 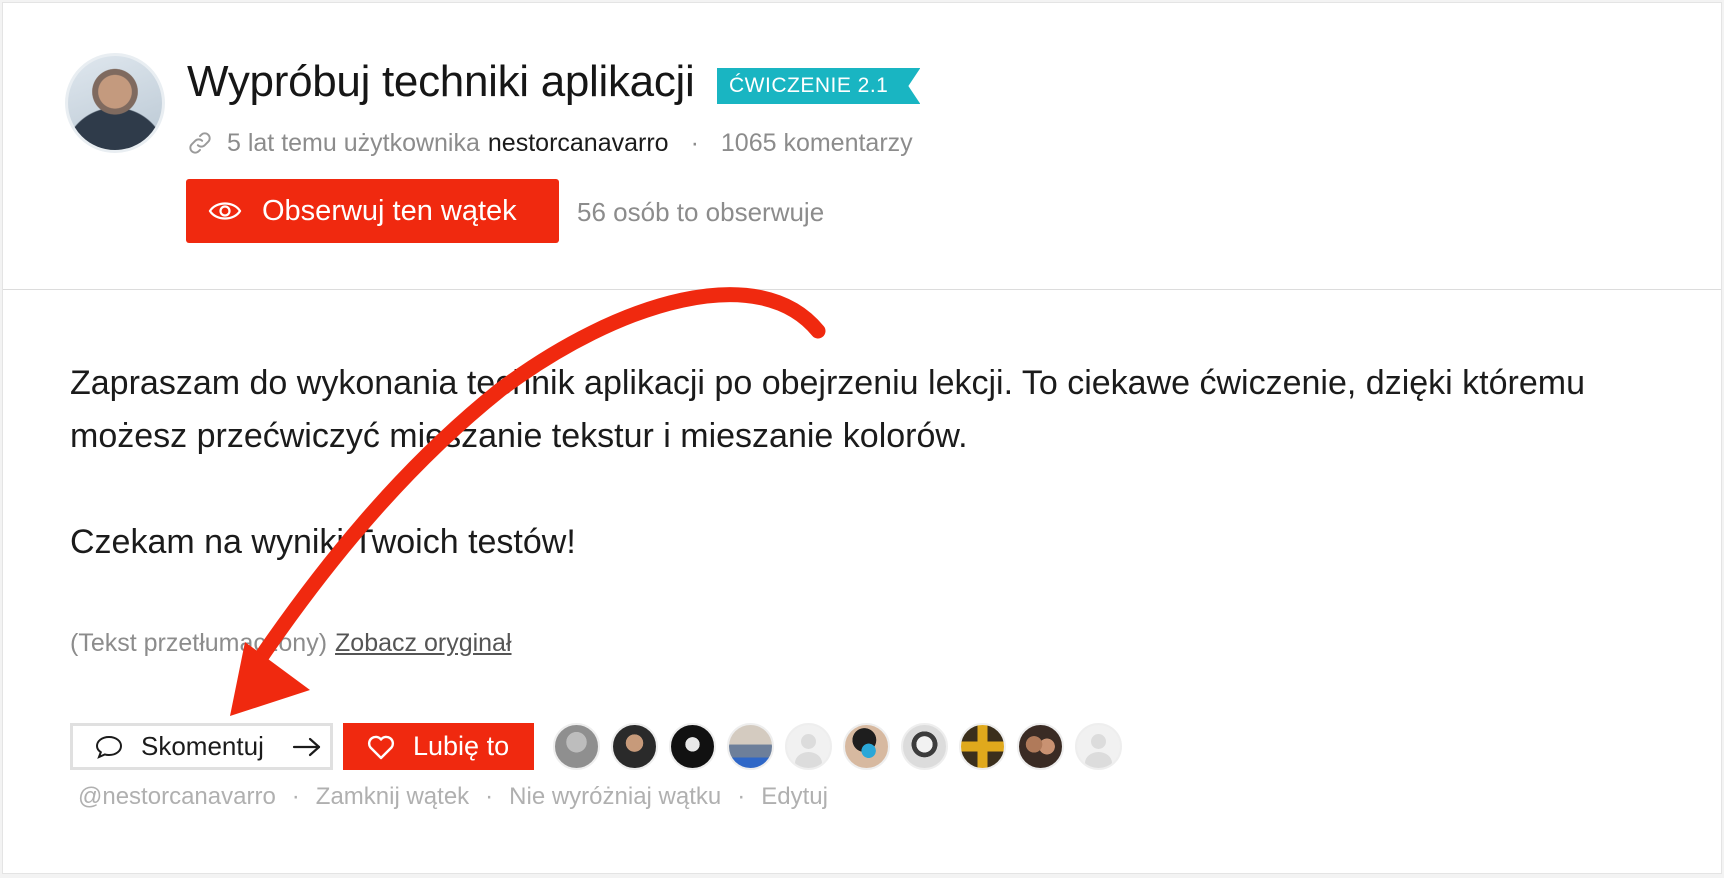 What do you see at coordinates (389, 210) in the screenshot?
I see `follow-thread-label: Obserwuj ten wątek` at bounding box center [389, 210].